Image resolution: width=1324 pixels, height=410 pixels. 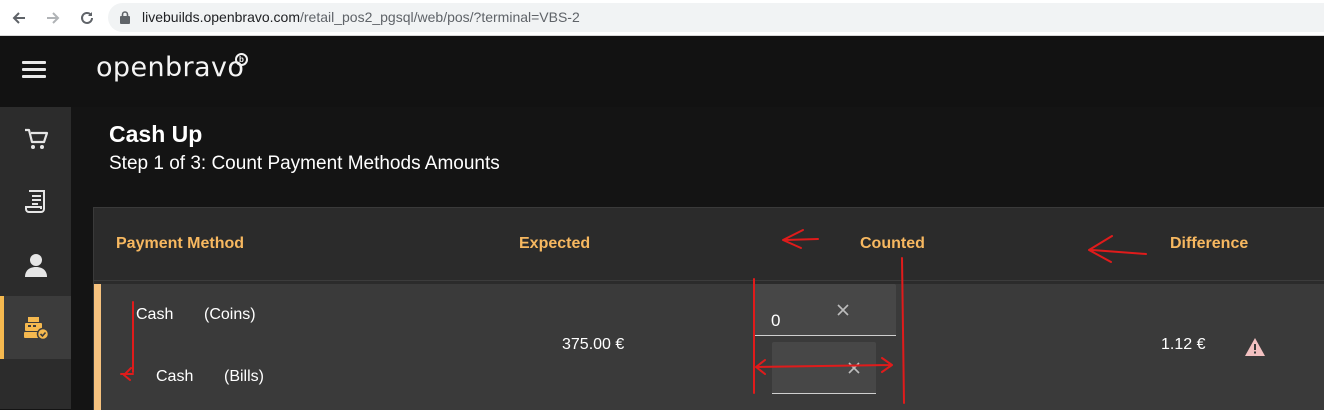 What do you see at coordinates (825, 310) in the screenshot?
I see `counted-coins-input: 0` at bounding box center [825, 310].